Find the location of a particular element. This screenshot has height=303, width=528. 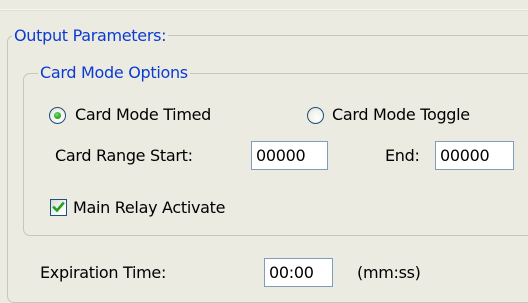

card-range-end-label: End: is located at coordinates (402, 155).